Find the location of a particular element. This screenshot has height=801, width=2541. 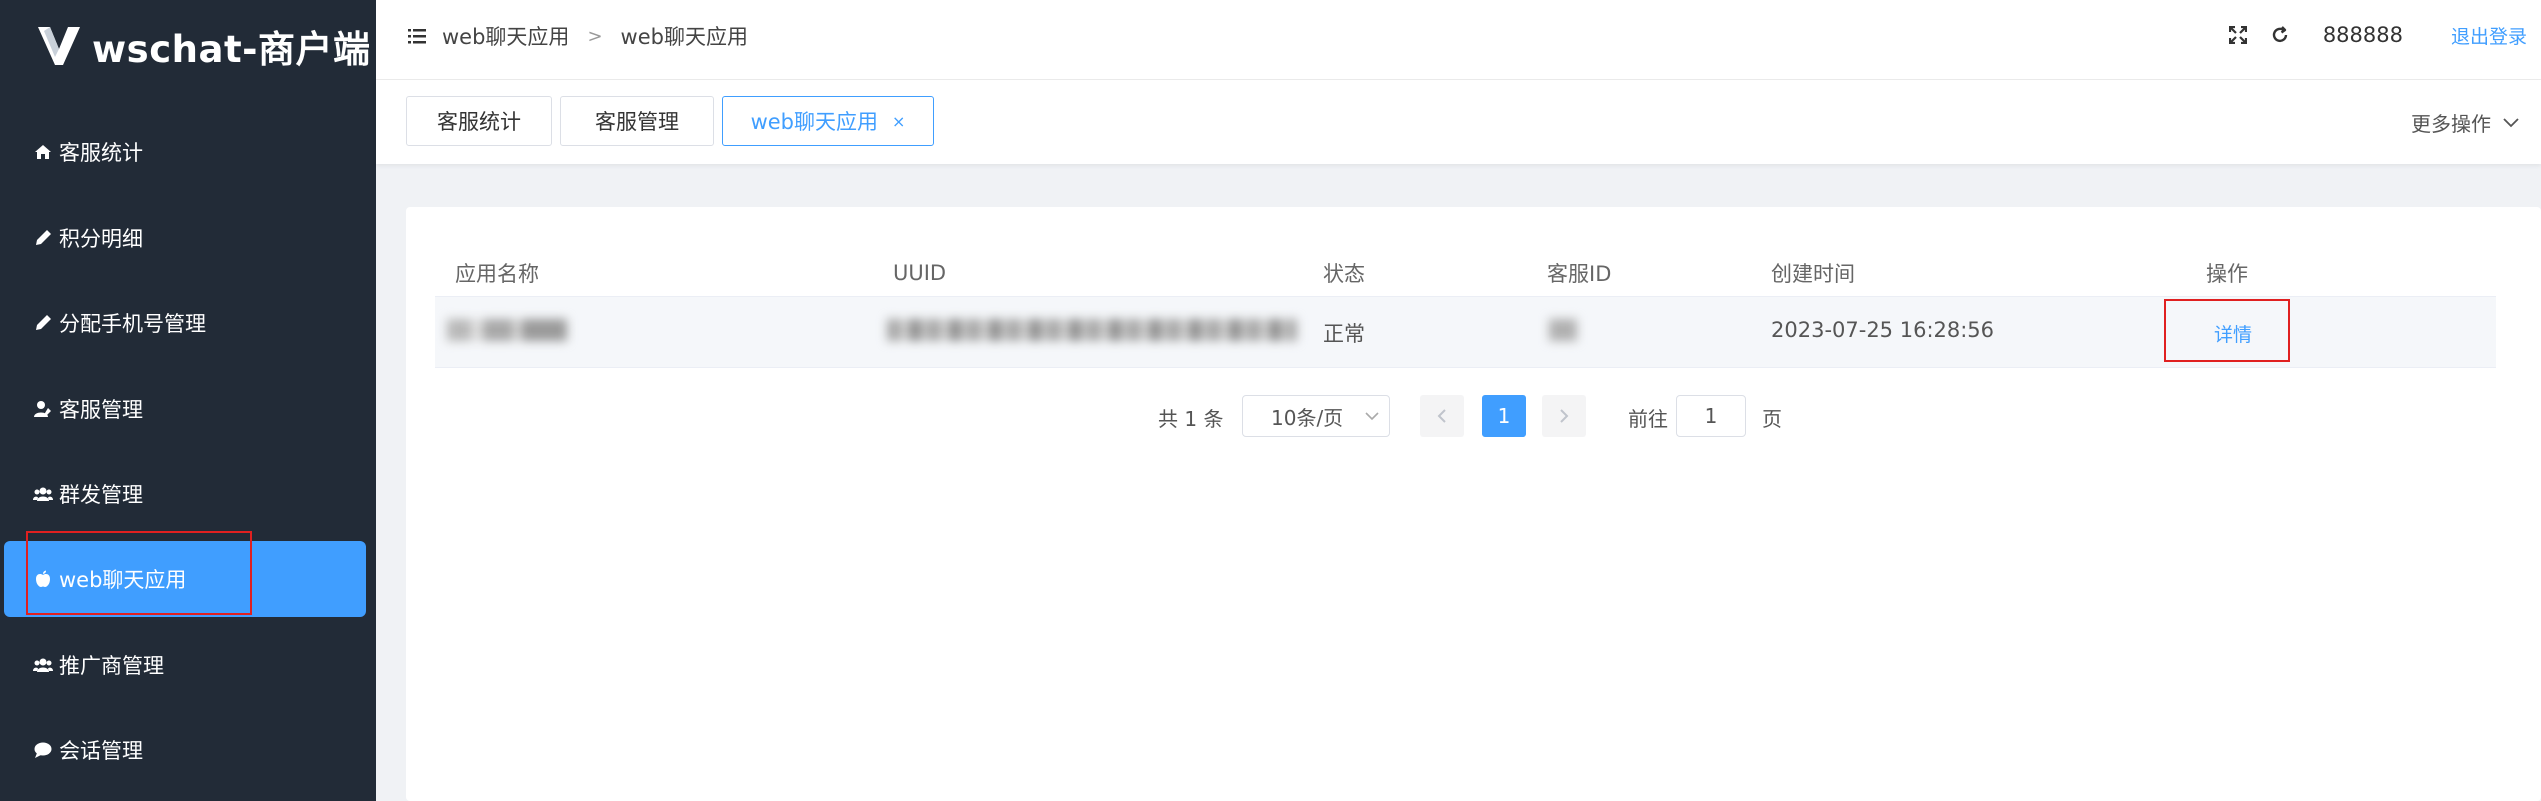

sidebar-item-label: 分配手机号管理 is located at coordinates (132, 324).